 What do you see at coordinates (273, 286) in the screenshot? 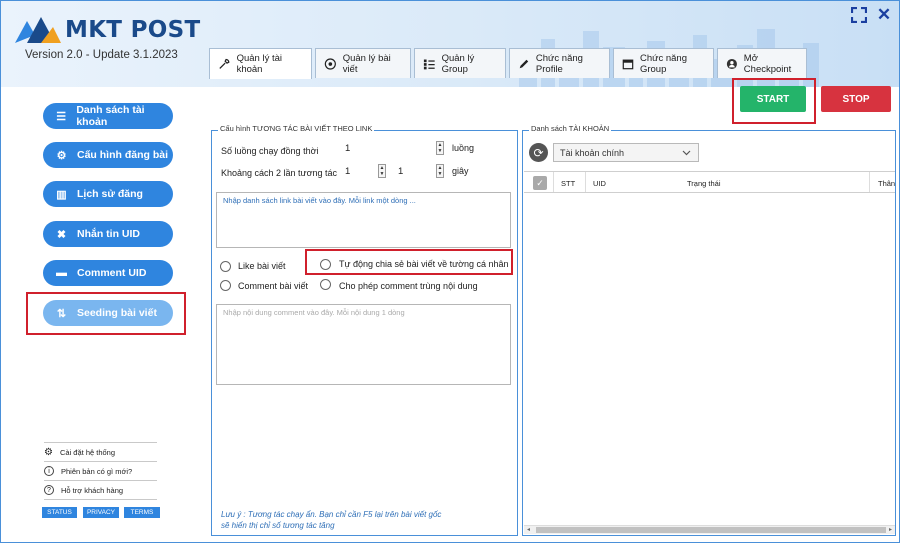
I see `comment-label: Comment bài viết` at bounding box center [273, 286].